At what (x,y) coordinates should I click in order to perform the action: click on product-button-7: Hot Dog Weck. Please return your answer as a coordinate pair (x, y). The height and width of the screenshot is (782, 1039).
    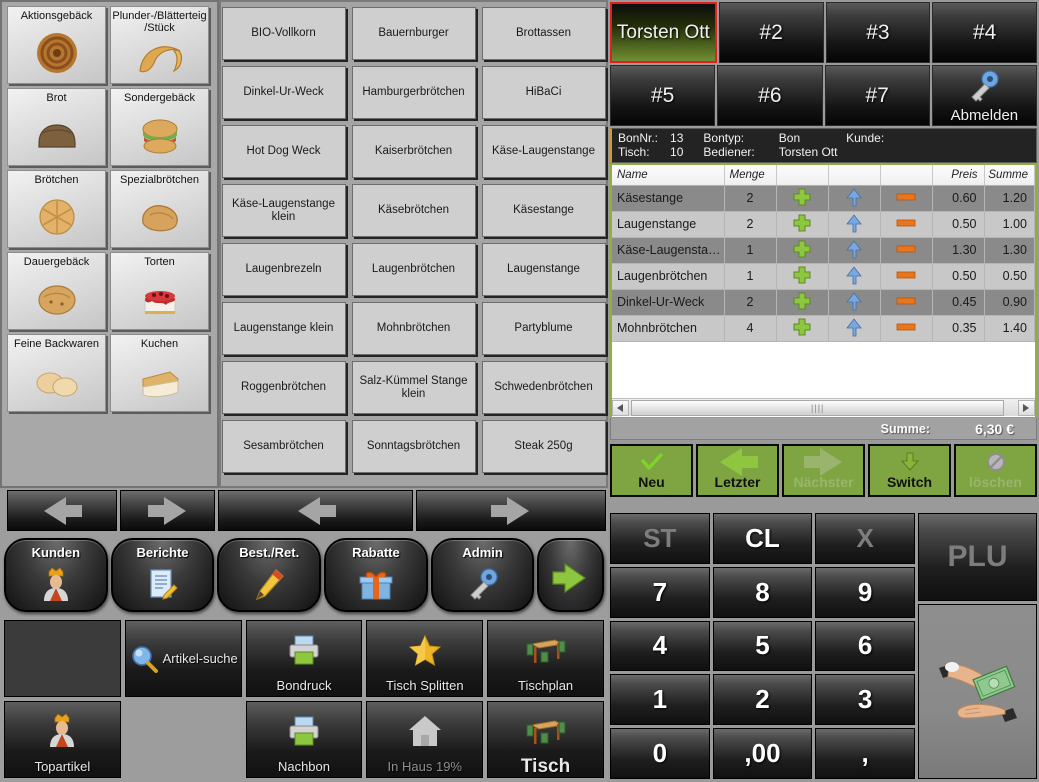
    Looking at the image, I should click on (283, 151).